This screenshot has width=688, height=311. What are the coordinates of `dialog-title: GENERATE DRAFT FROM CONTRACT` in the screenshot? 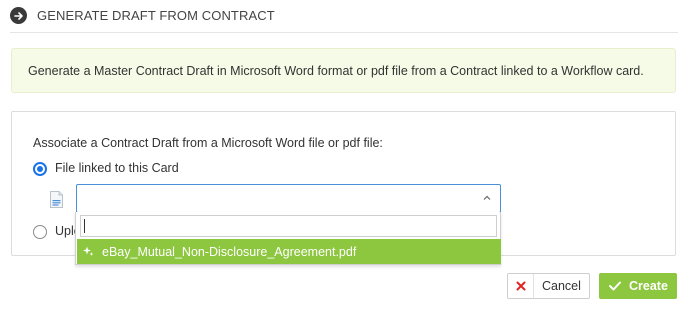 It's located at (156, 15).